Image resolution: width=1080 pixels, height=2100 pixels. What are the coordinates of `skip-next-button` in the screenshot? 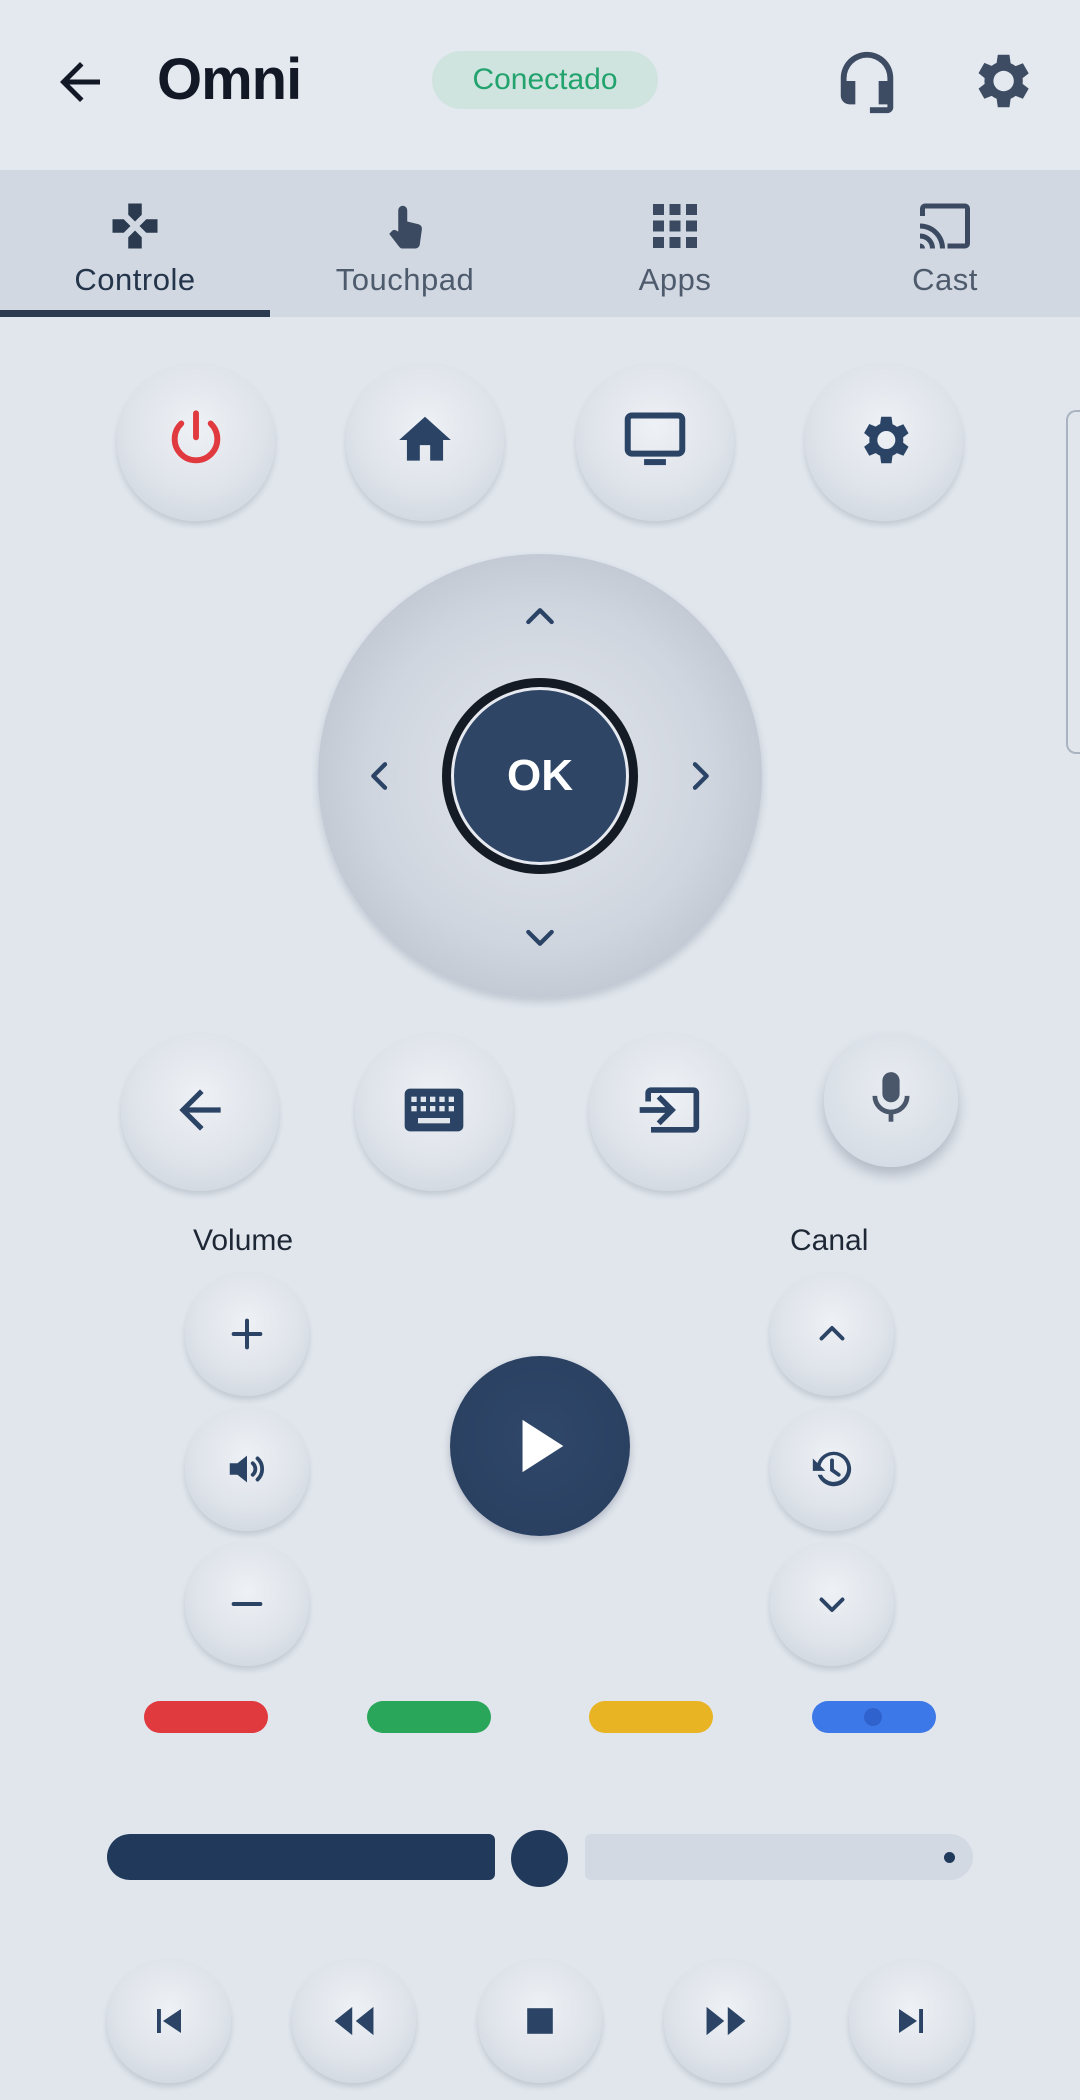 It's located at (911, 2021).